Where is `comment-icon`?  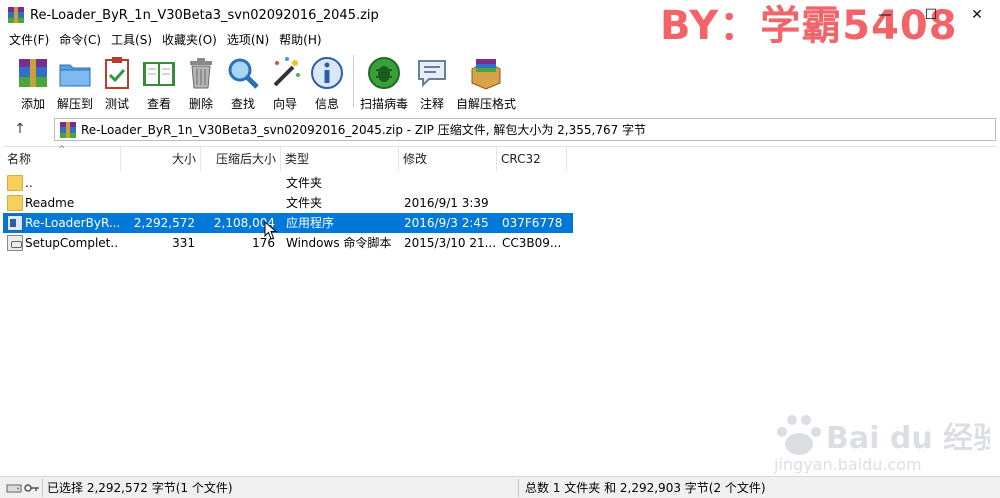
comment-icon is located at coordinates (432, 73).